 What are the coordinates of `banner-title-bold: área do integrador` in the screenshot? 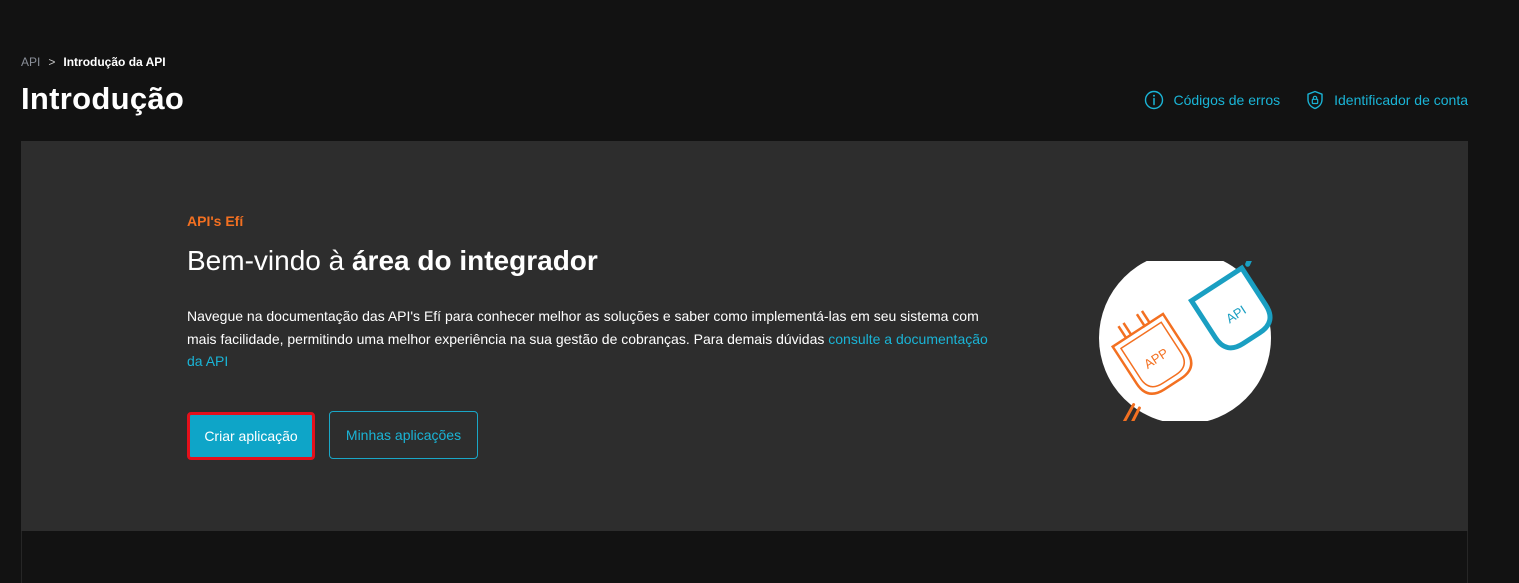 It's located at (474, 260).